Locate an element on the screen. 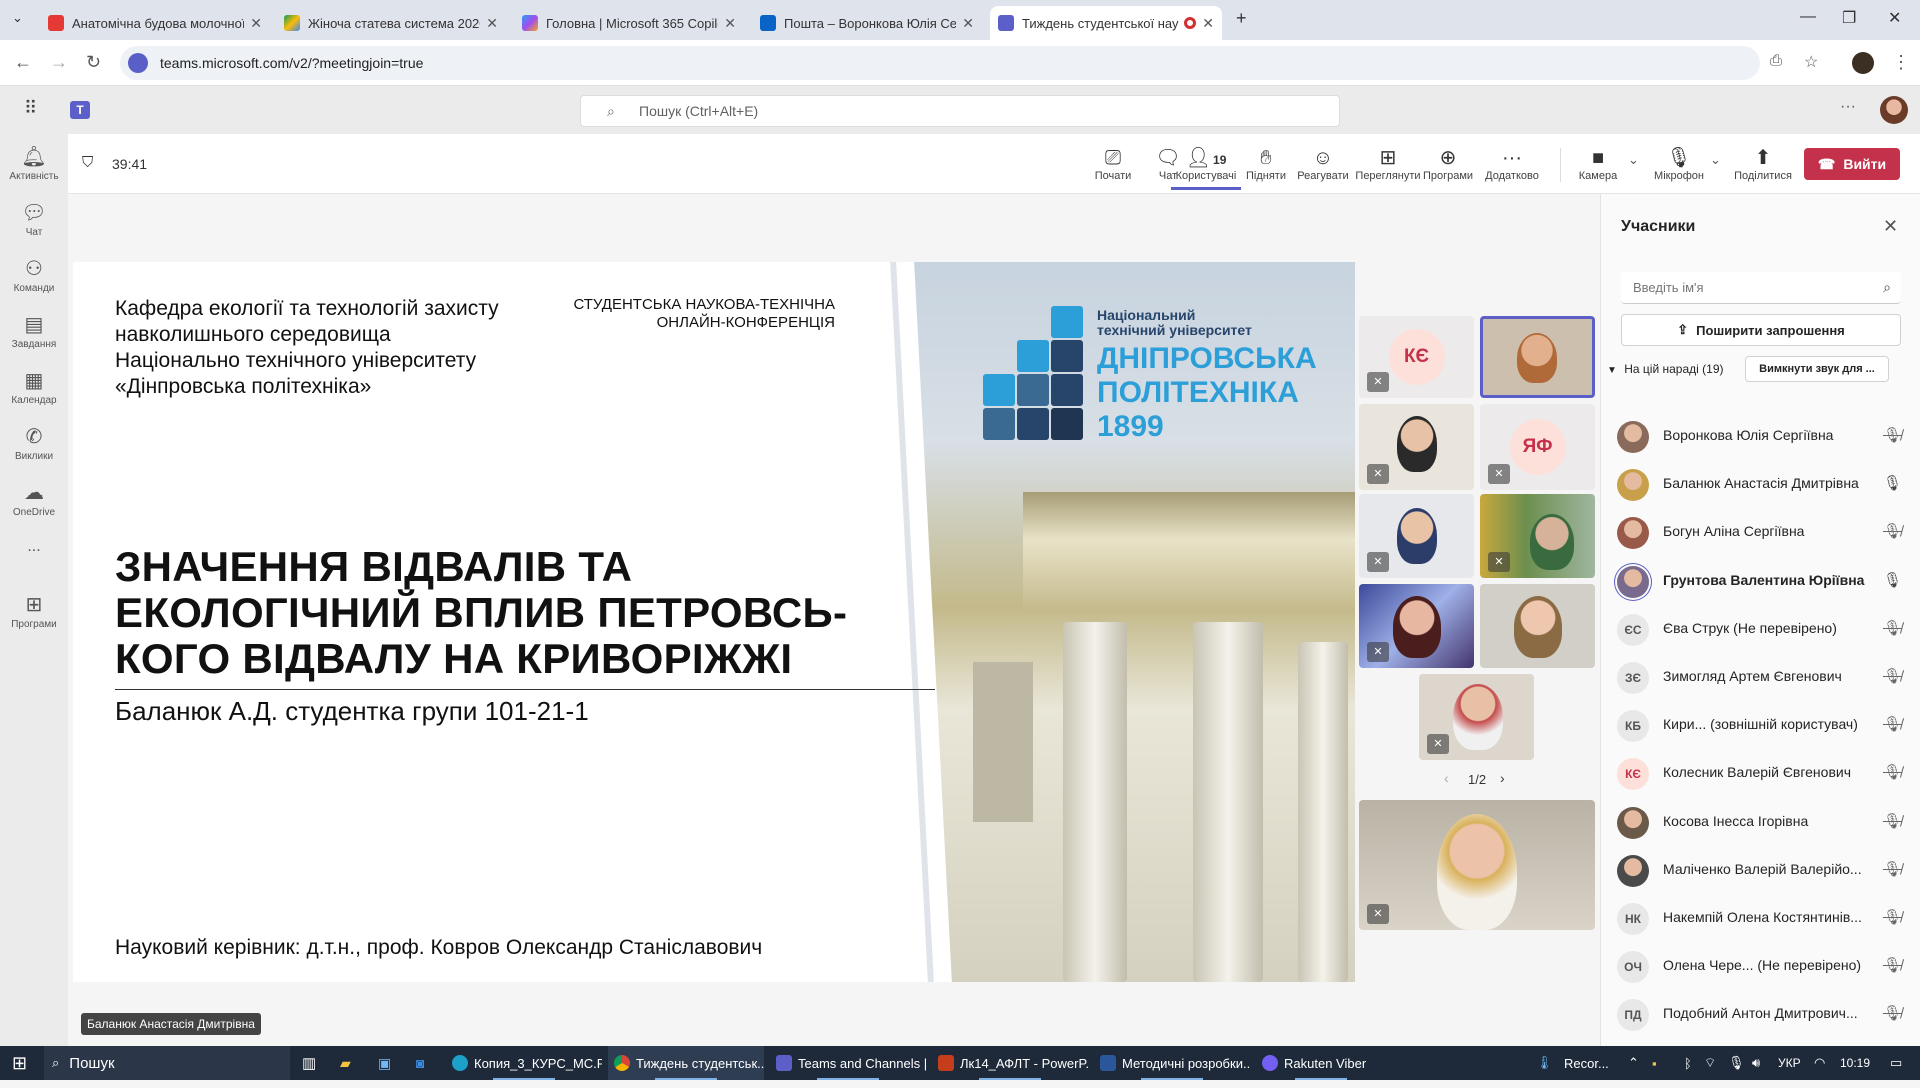 Image resolution: width=1920 pixels, height=1088 pixels. participant-row: Маліченко Валерій Валерійо... 🎙︎̸ is located at coordinates (1767, 871).